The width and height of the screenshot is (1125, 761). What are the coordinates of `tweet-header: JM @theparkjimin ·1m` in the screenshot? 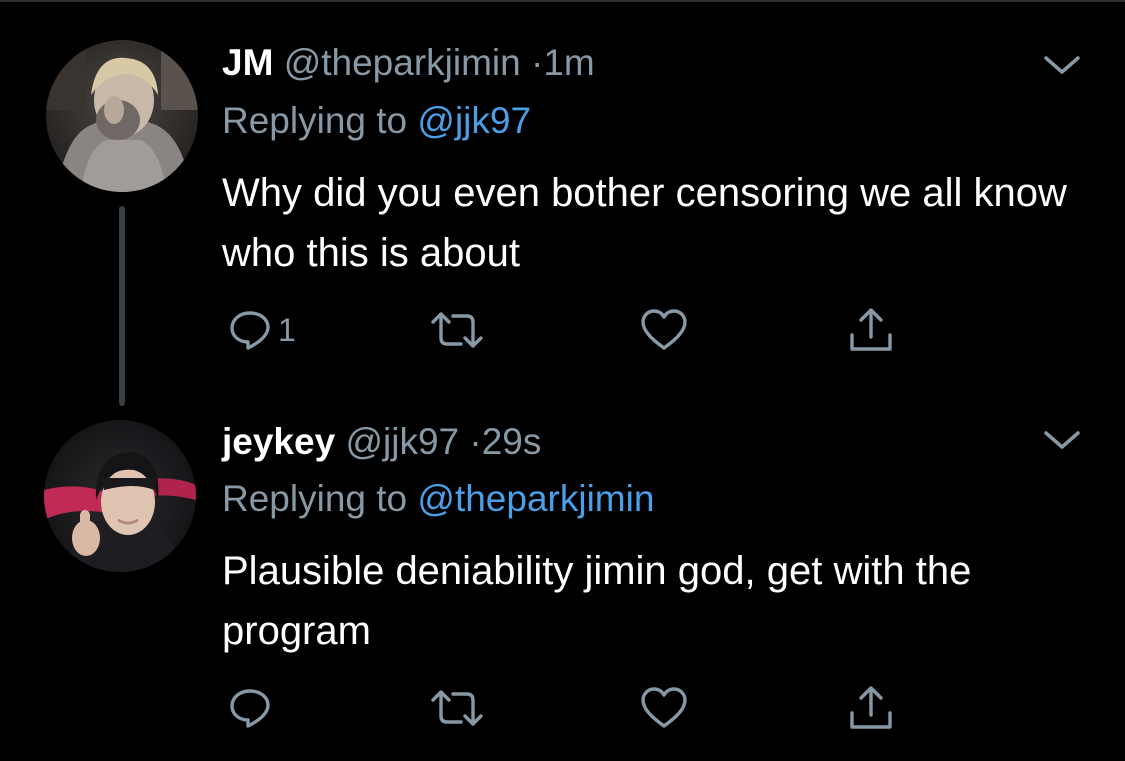 It's located at (408, 63).